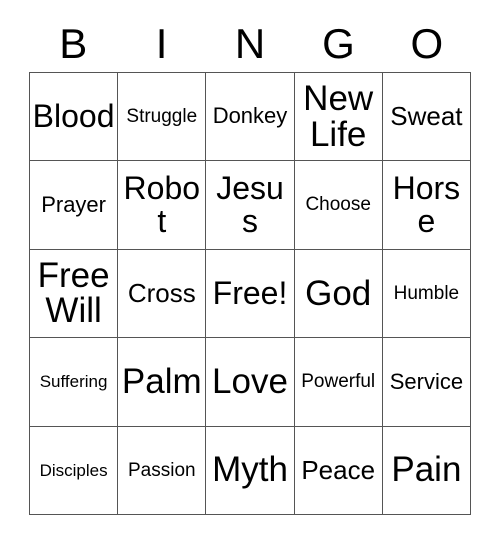  Describe the element at coordinates (427, 43) in the screenshot. I see `bingo-header-letter-o: O` at that location.